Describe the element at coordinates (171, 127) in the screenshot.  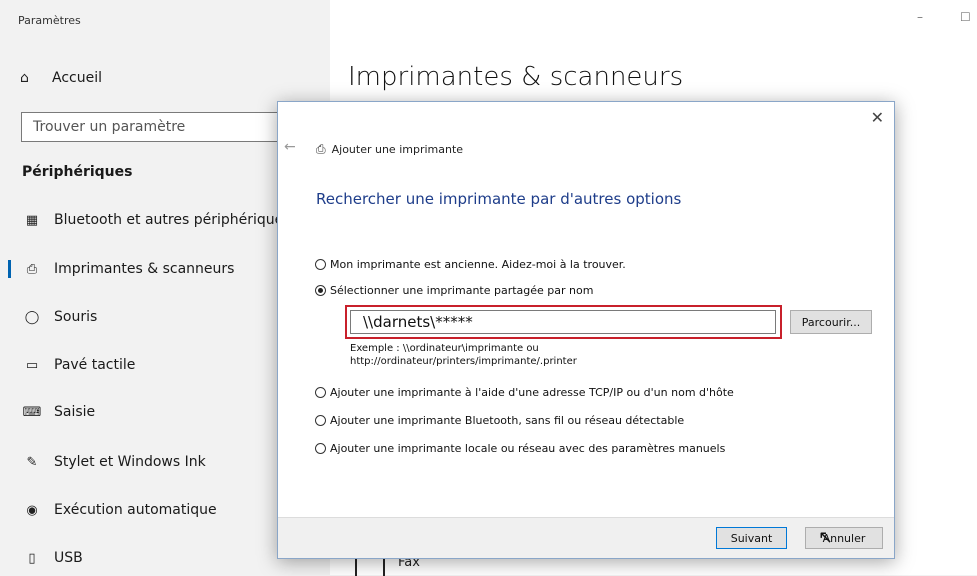
I see `search-input: Trouver un paramètre` at that location.